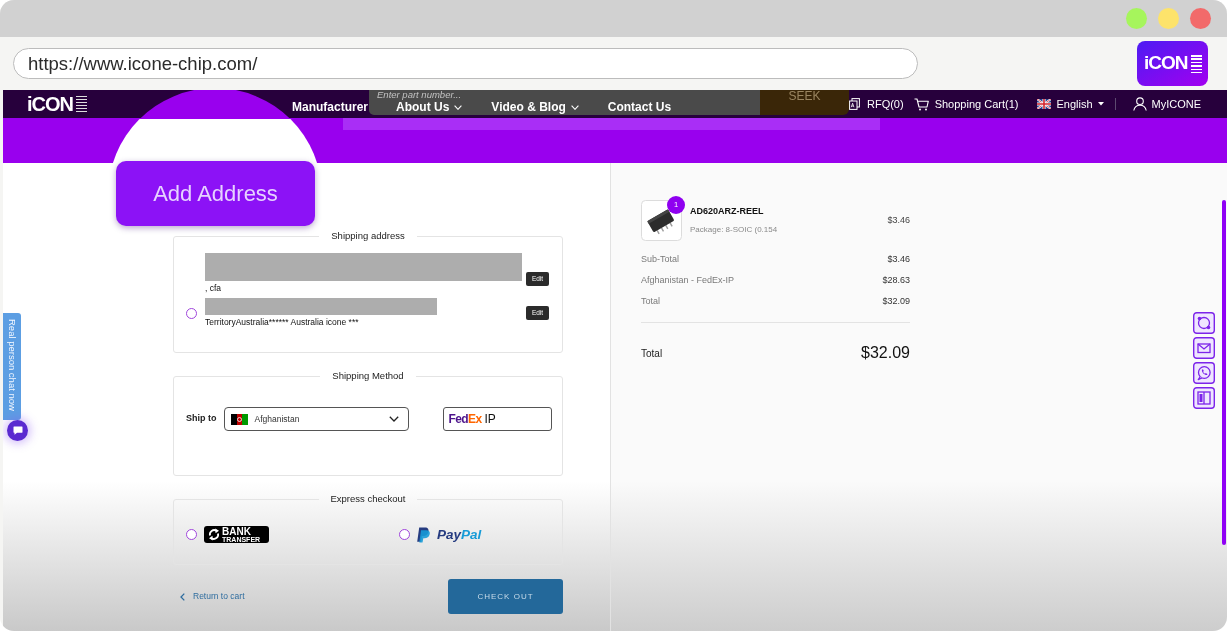  Describe the element at coordinates (316, 419) in the screenshot. I see `country-select: Afghanistan` at that location.